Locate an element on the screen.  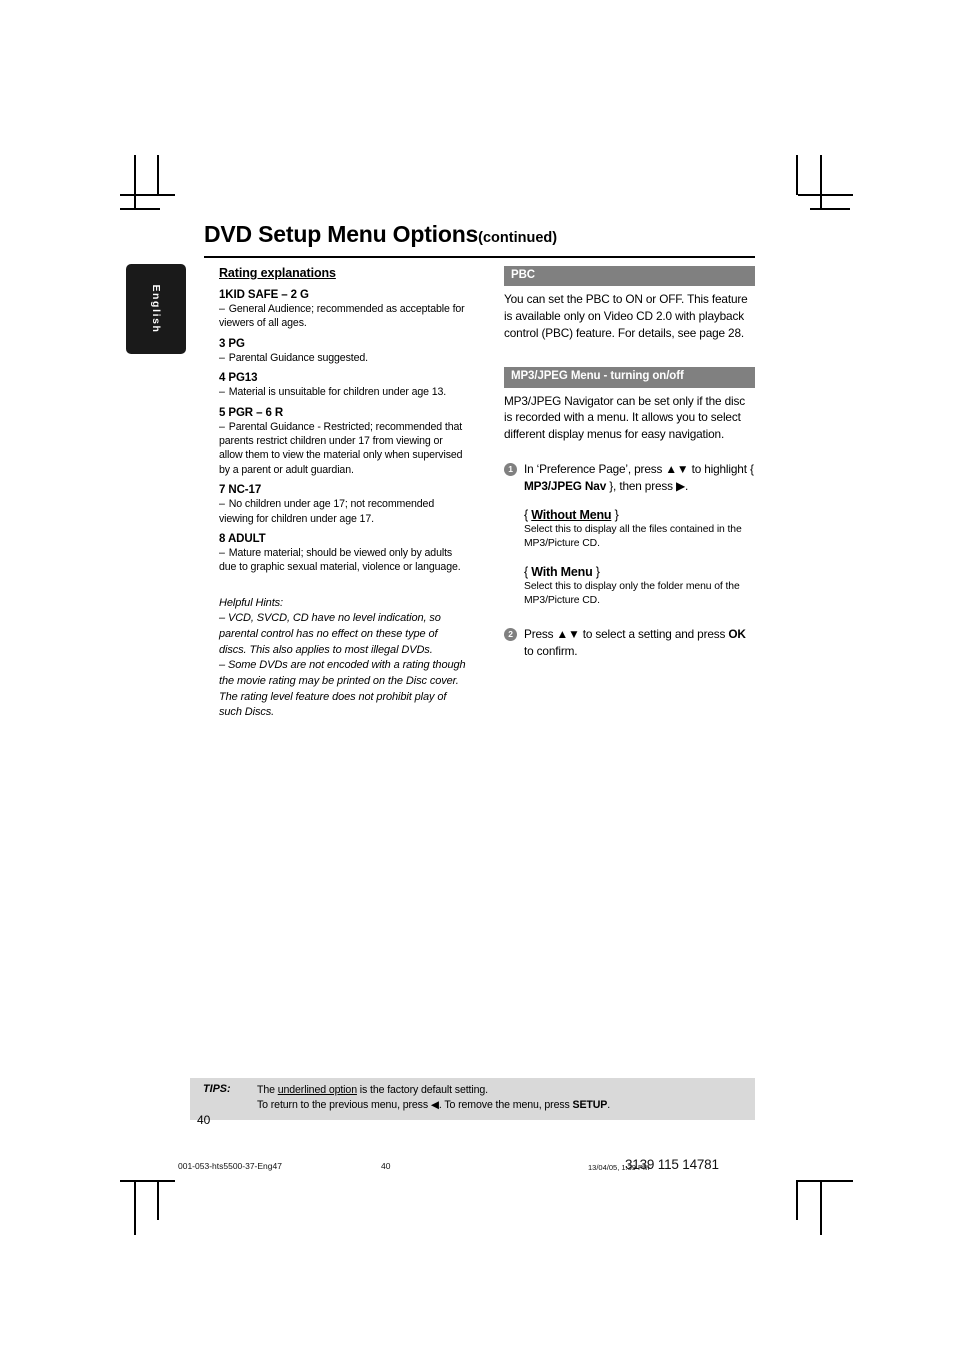
step-2-number: 2 is located at coordinates (510, 634).